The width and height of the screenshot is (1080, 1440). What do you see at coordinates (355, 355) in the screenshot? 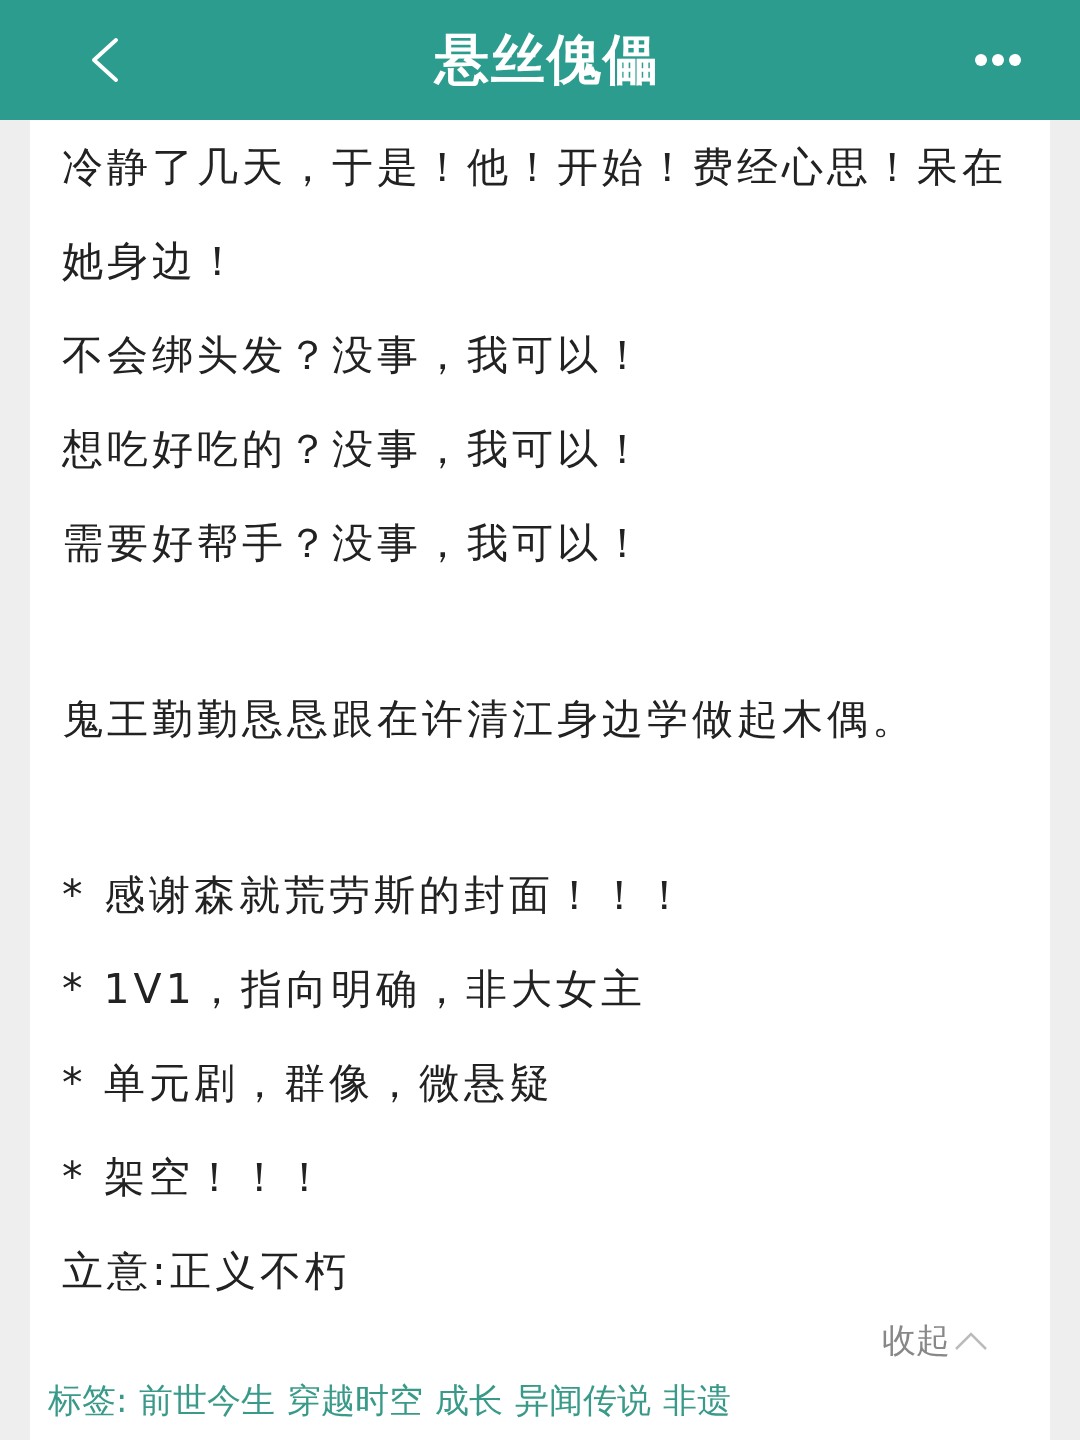
I see `text-line: 不会绑头发？没事，我可以！` at bounding box center [355, 355].